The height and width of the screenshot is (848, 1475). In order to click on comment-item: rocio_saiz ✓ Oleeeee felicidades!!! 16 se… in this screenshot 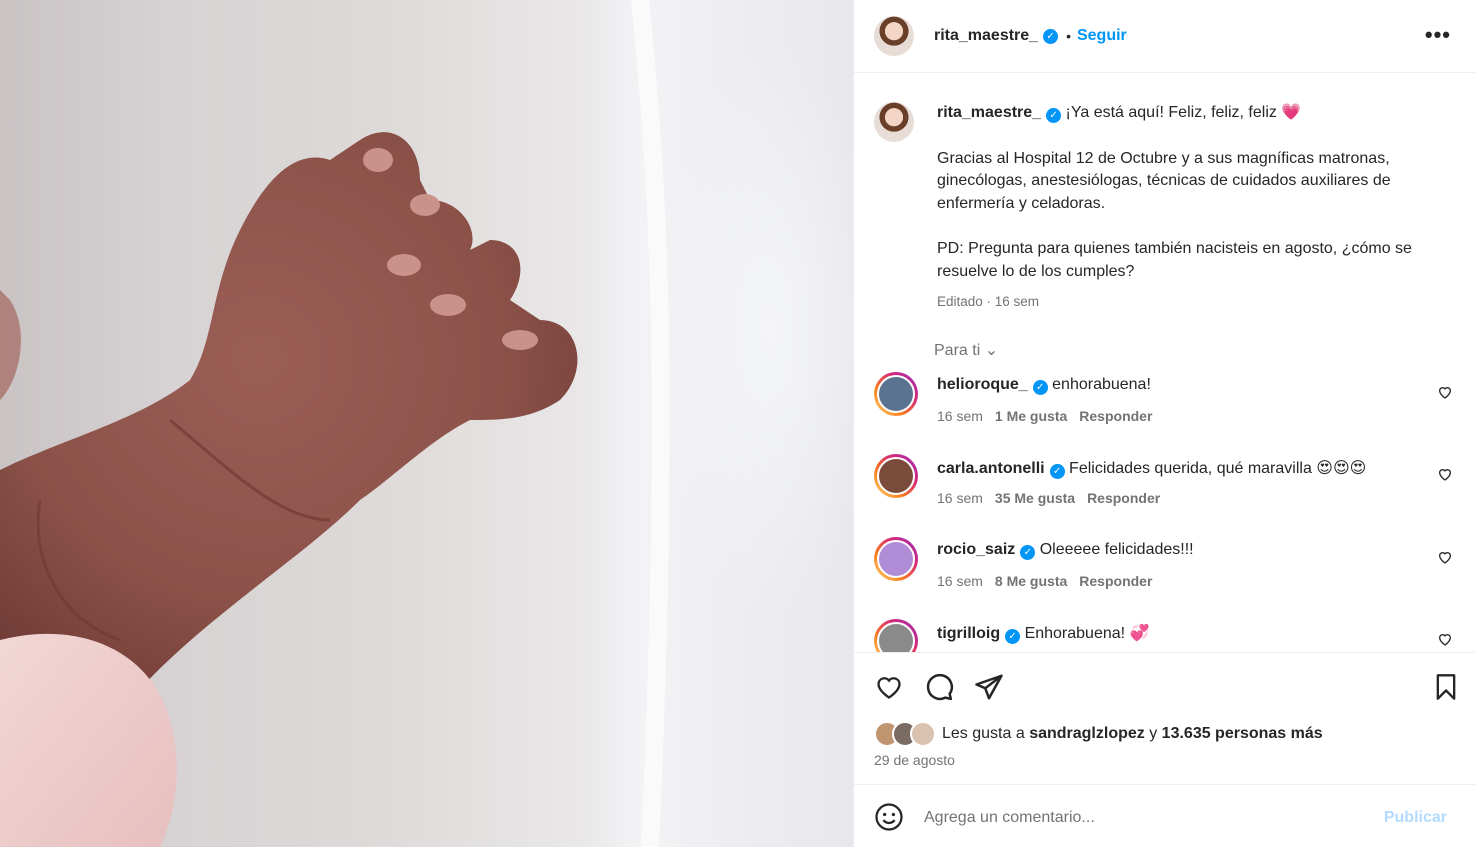, I will do `click(1166, 567)`.